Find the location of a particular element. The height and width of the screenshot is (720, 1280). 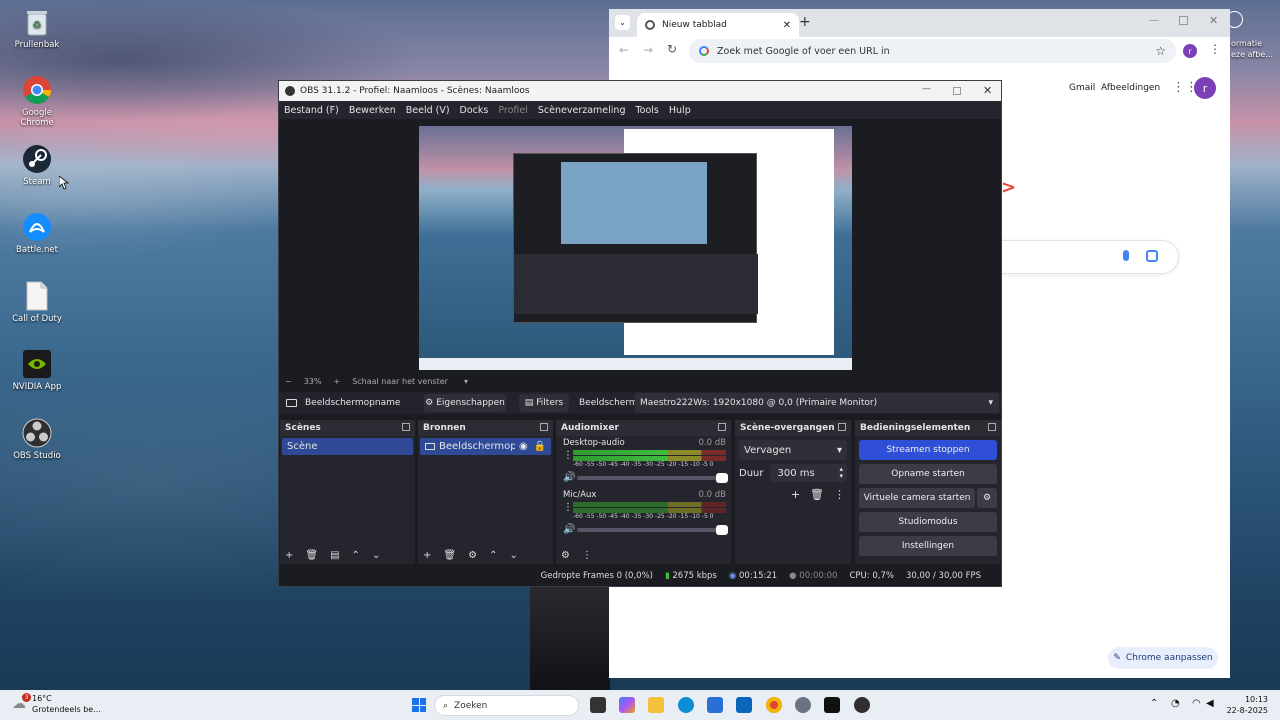

desktop-icon-recycle-bin: ♻ Prullenbak is located at coordinates (37, 28).